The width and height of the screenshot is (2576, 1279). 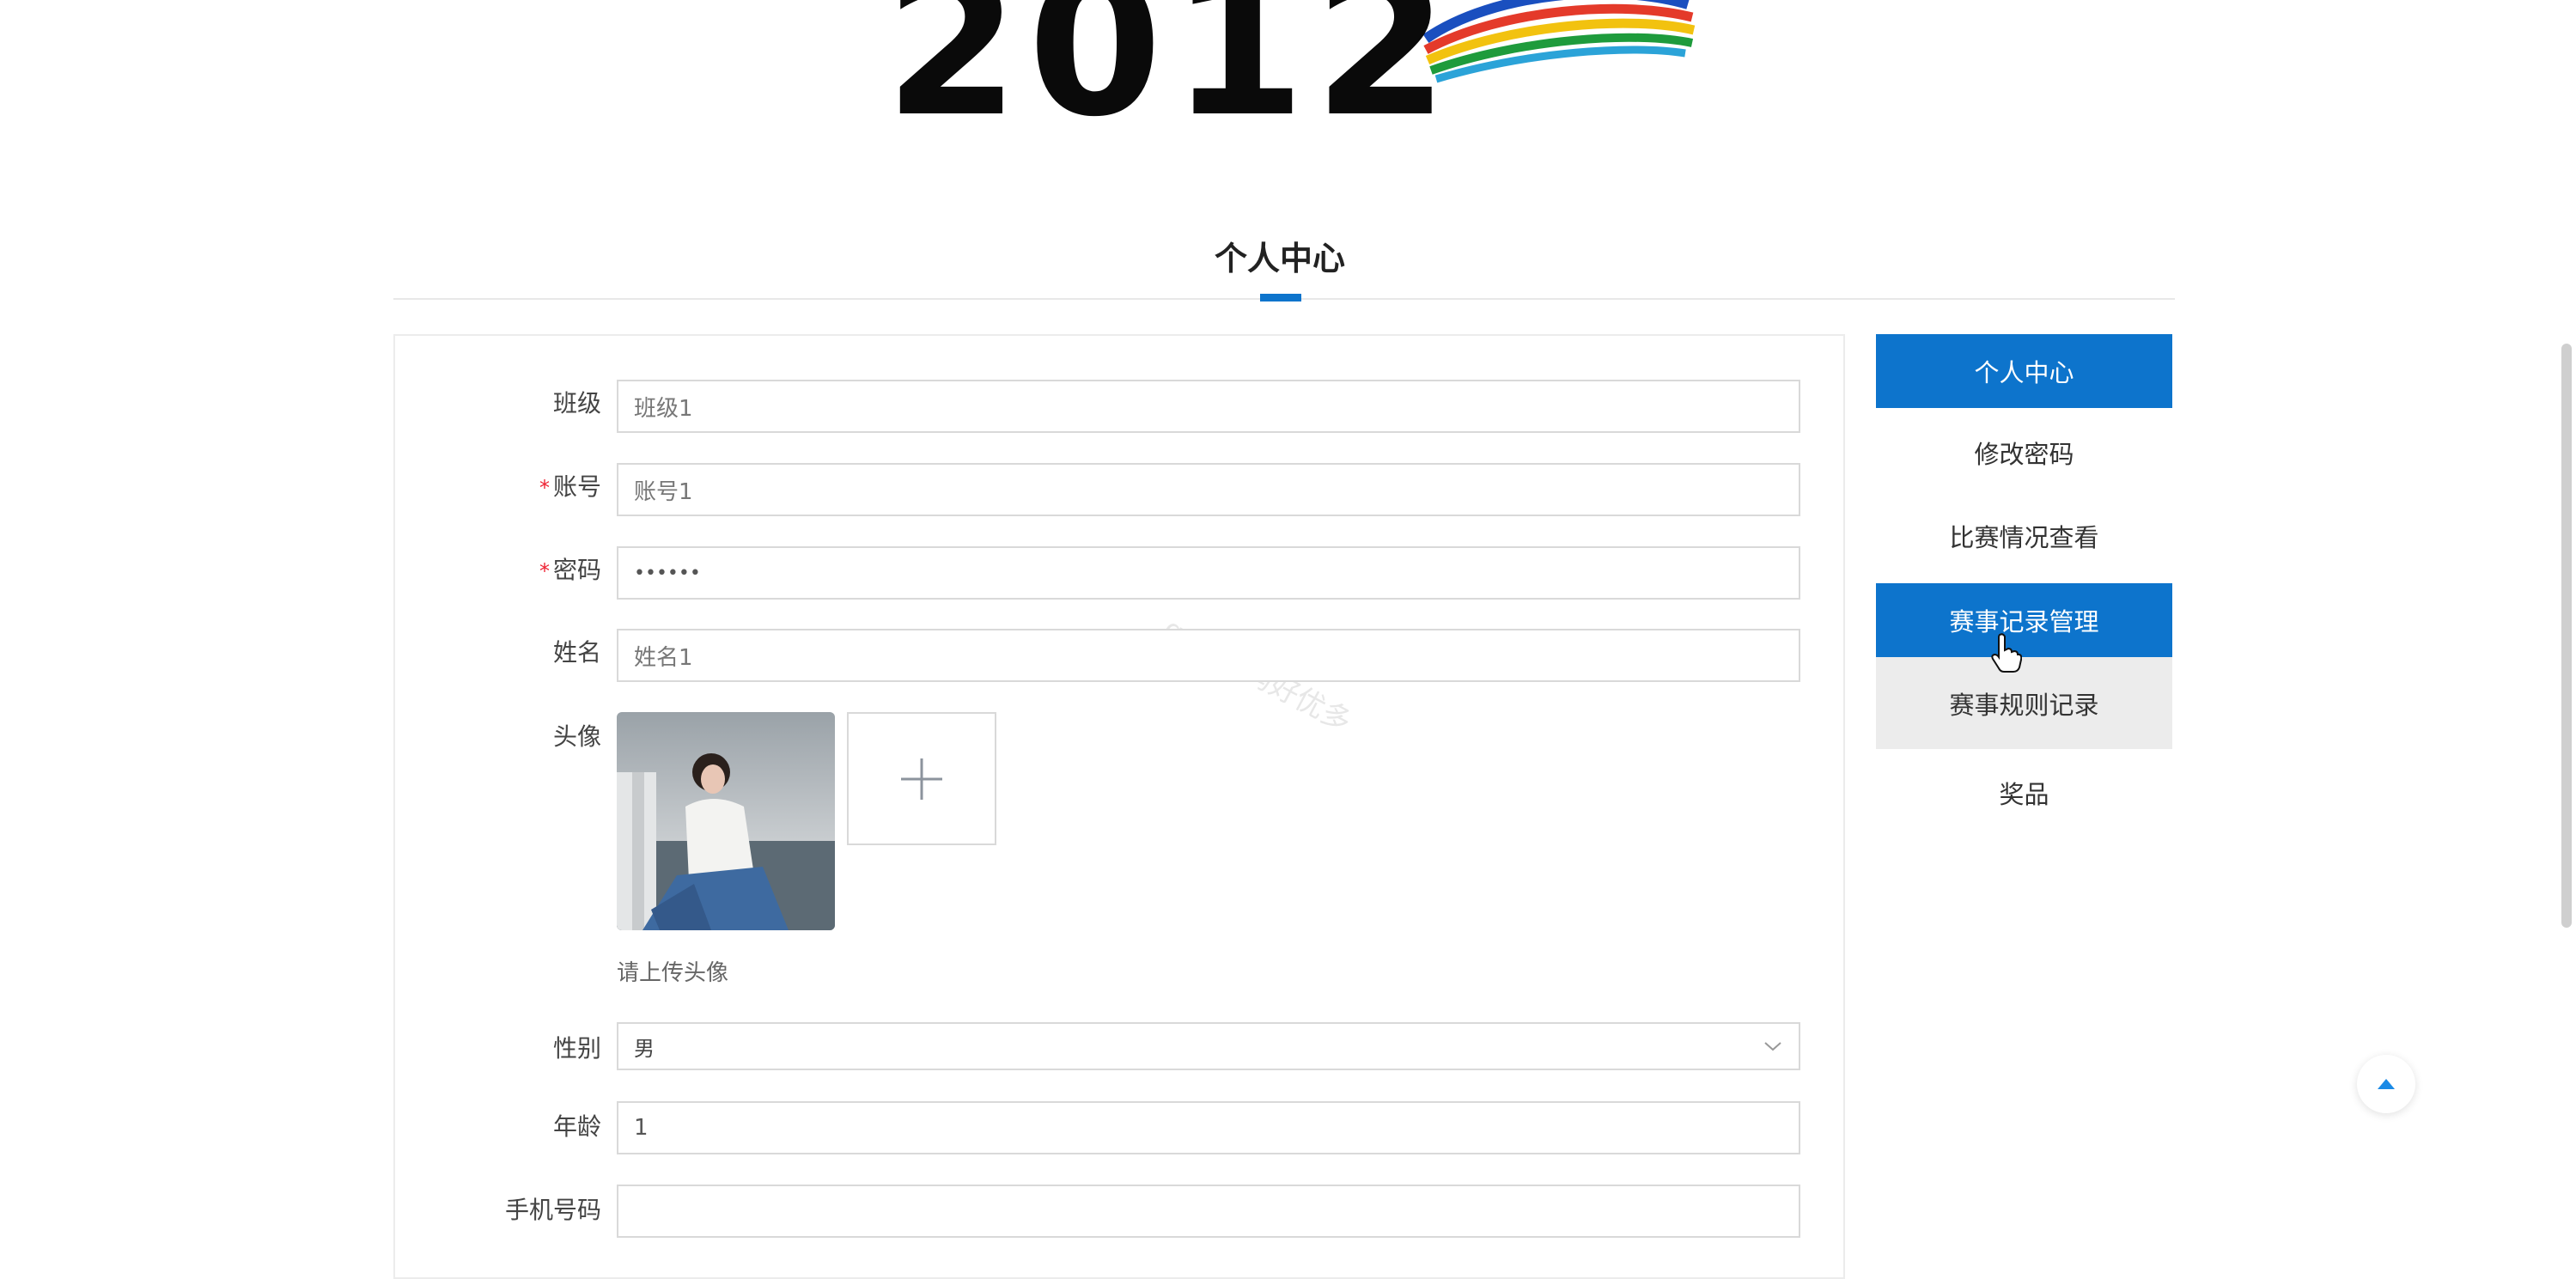 What do you see at coordinates (1171, 64) in the screenshot?
I see `logo-text: 2012` at bounding box center [1171, 64].